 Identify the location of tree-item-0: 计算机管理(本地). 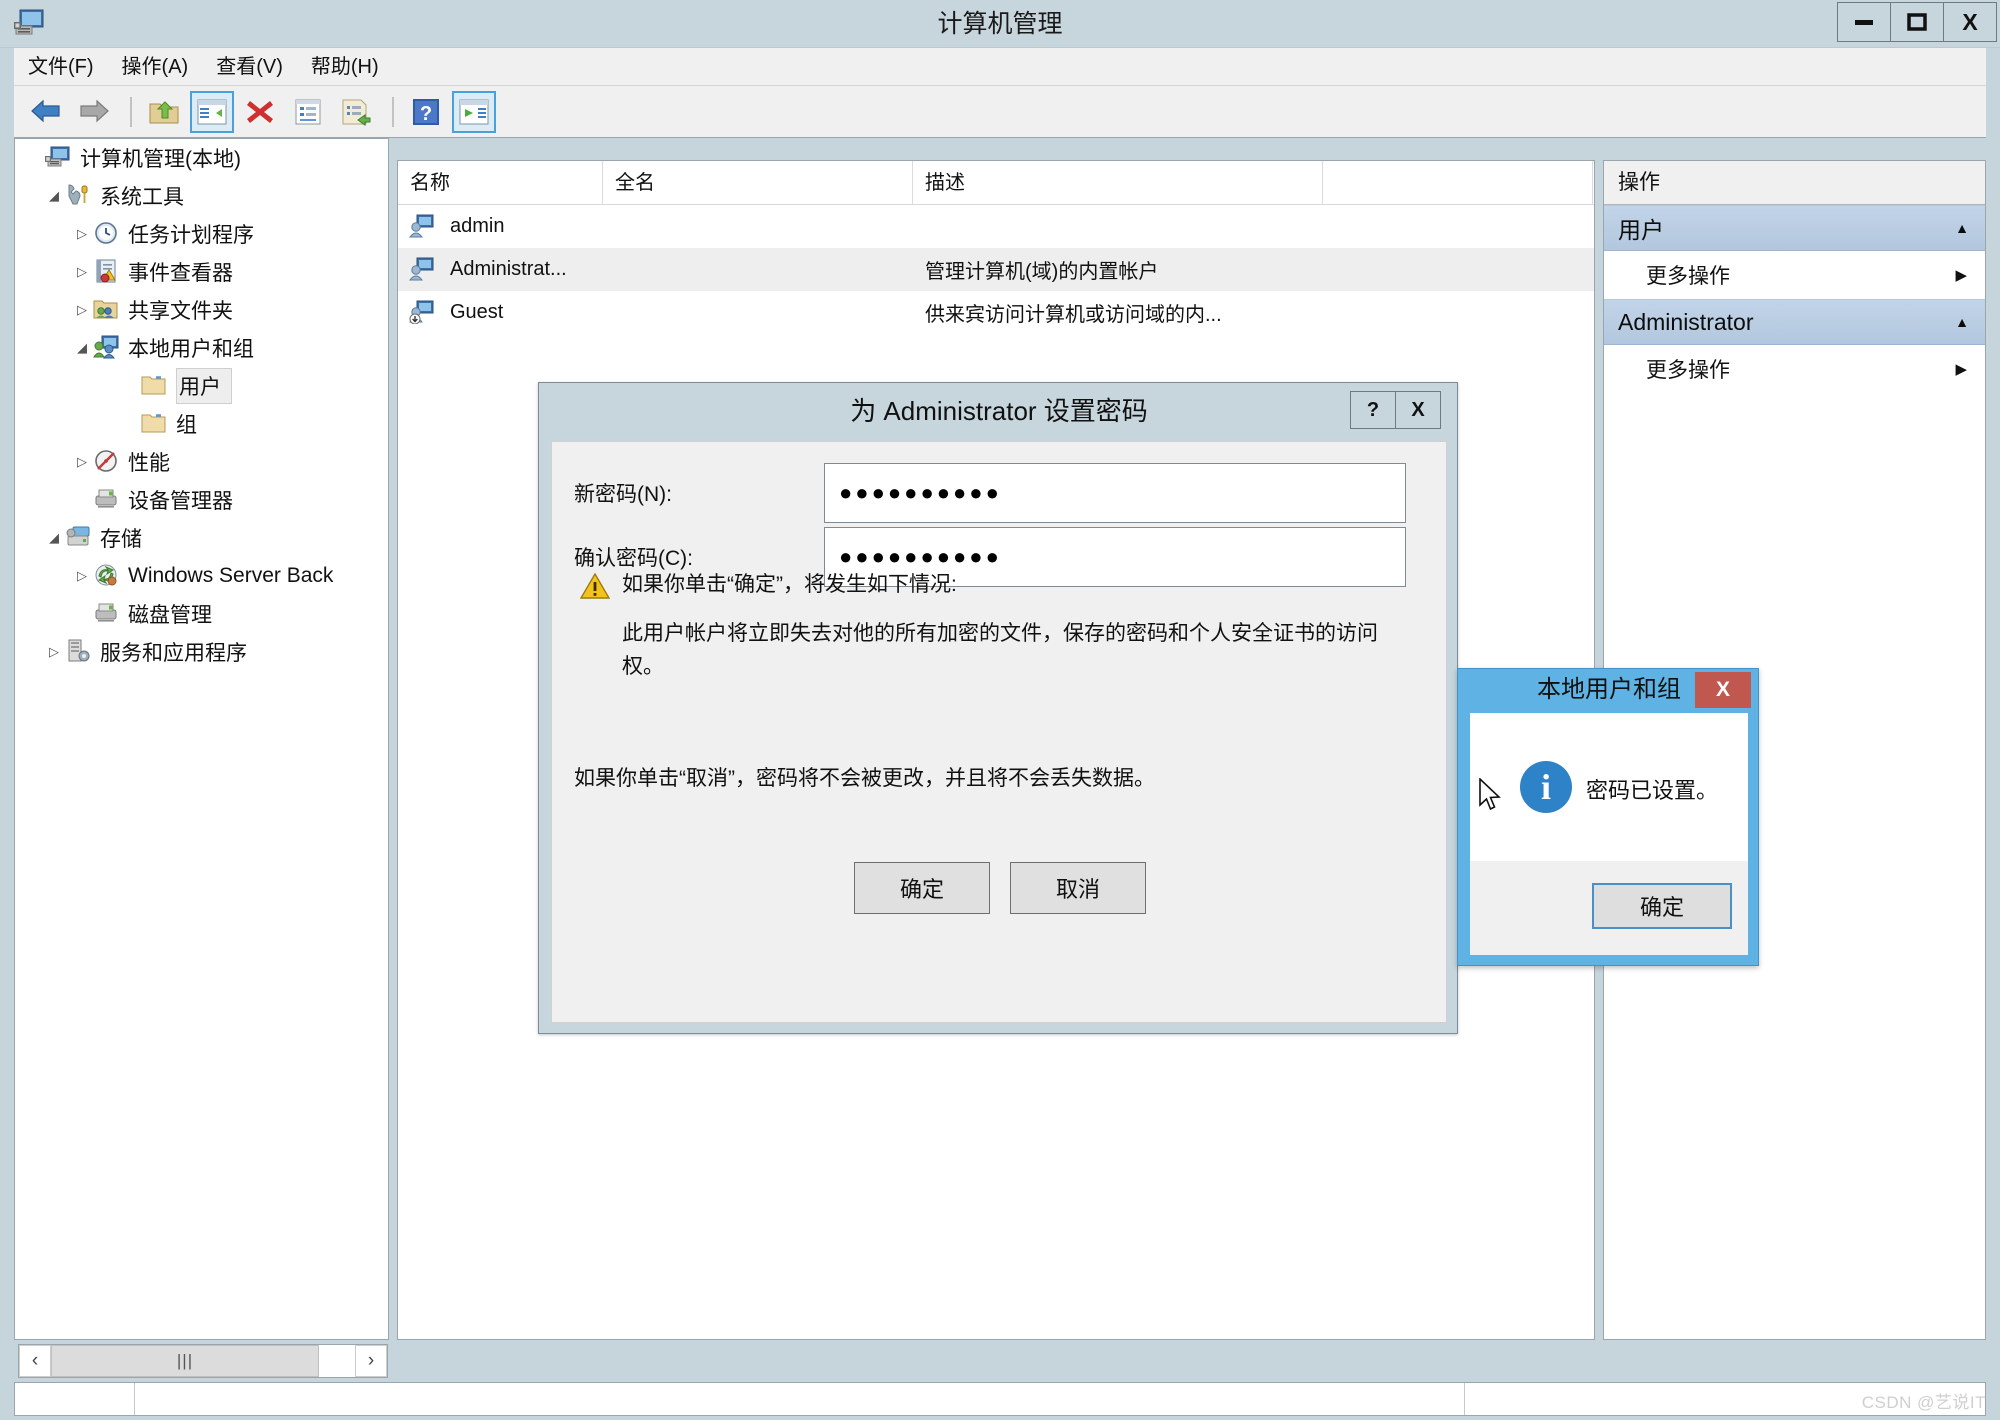
(201, 158).